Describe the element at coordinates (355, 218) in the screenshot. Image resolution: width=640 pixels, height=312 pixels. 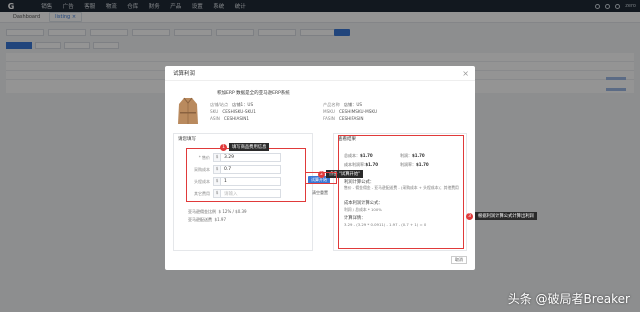
I see `calc-detail-title: 计算详情：` at that location.